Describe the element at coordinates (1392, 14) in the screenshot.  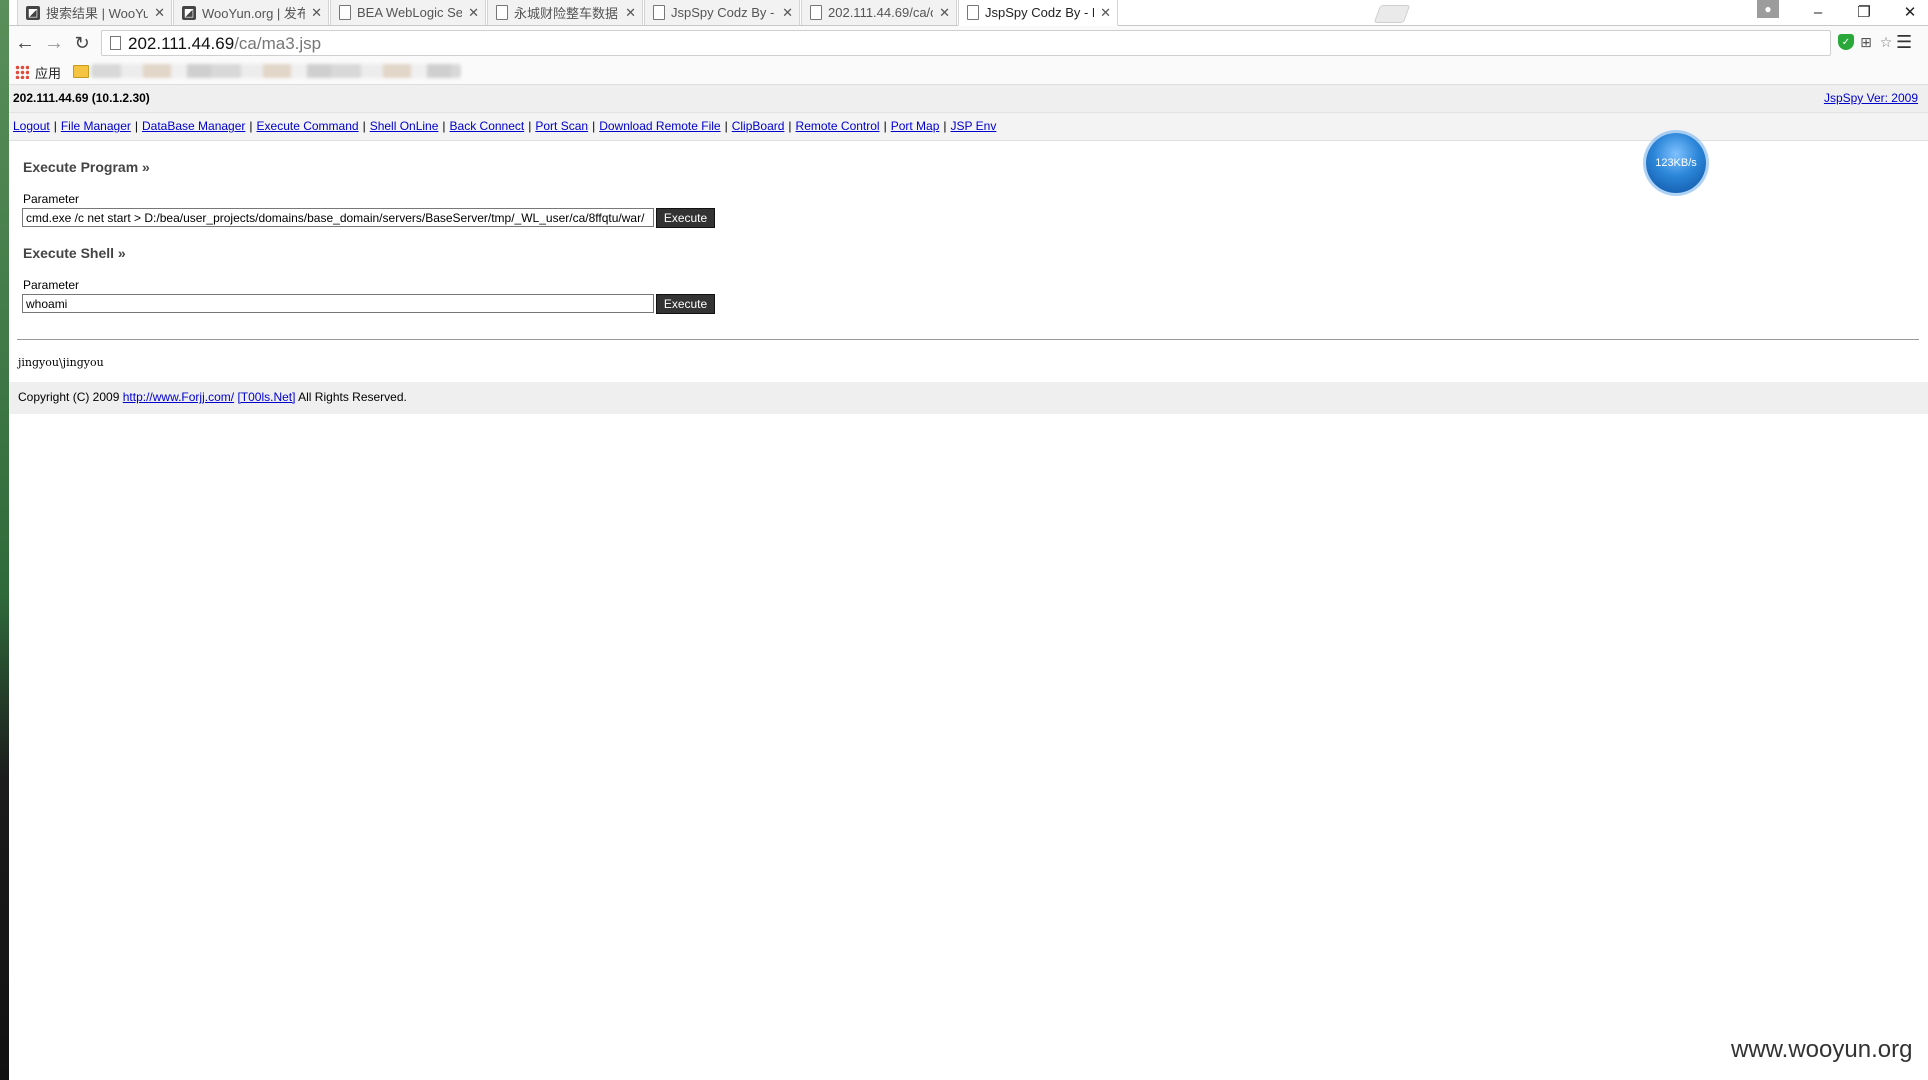
I see `new-tab-button` at that location.